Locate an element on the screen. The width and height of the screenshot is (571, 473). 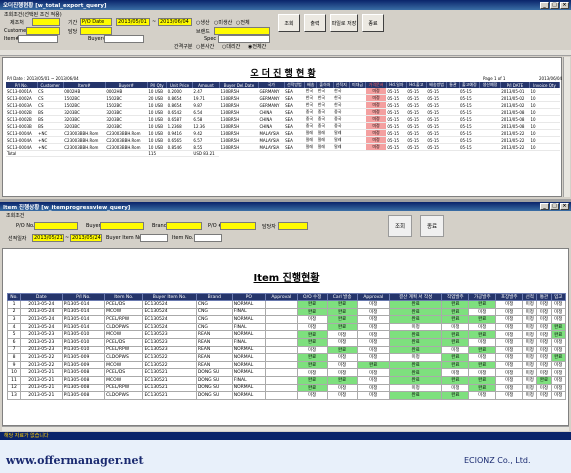
b-close-button: 종료 is located at coordinates (432, 226).